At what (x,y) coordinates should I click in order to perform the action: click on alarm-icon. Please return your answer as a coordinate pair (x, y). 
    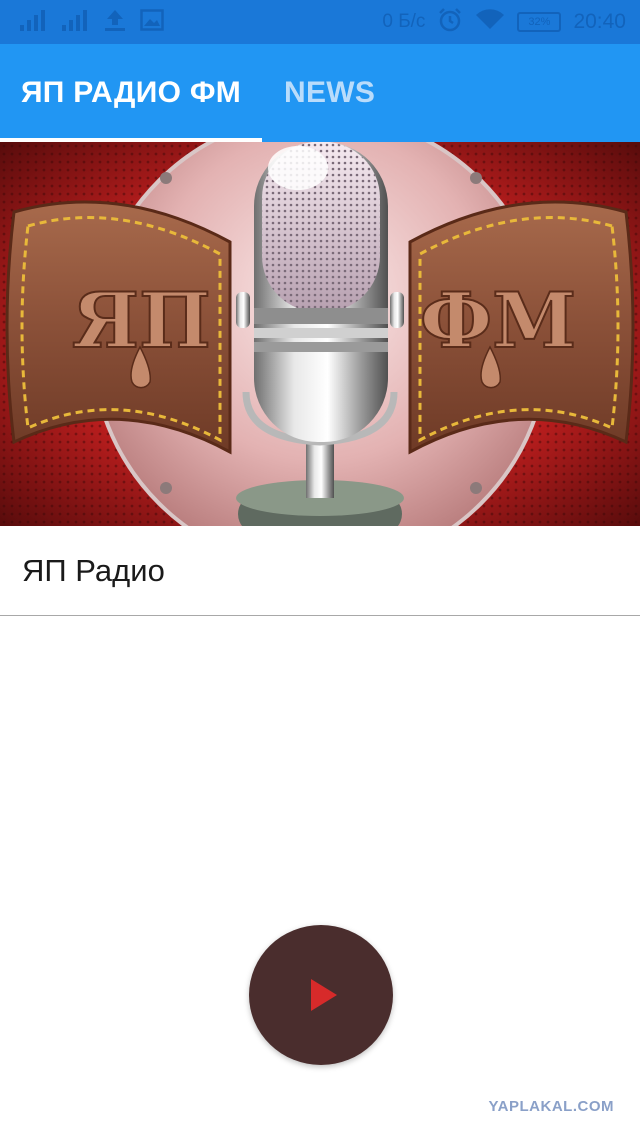
    Looking at the image, I should click on (450, 22).